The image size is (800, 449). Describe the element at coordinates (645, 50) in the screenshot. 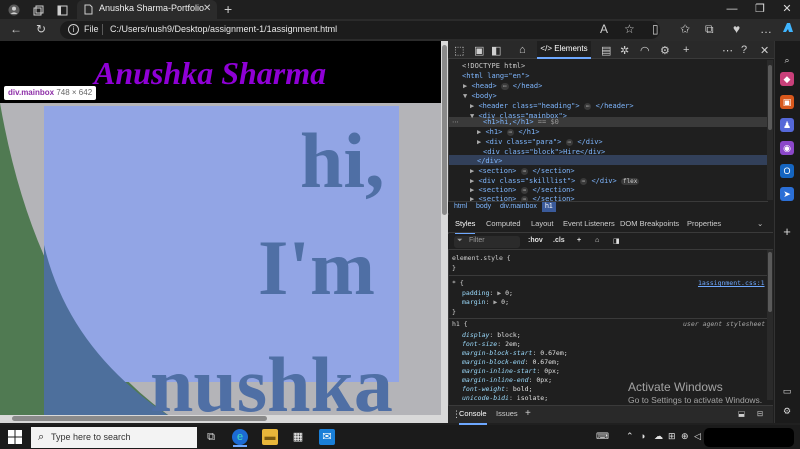

I see `network-wifi-icon: ◠` at that location.